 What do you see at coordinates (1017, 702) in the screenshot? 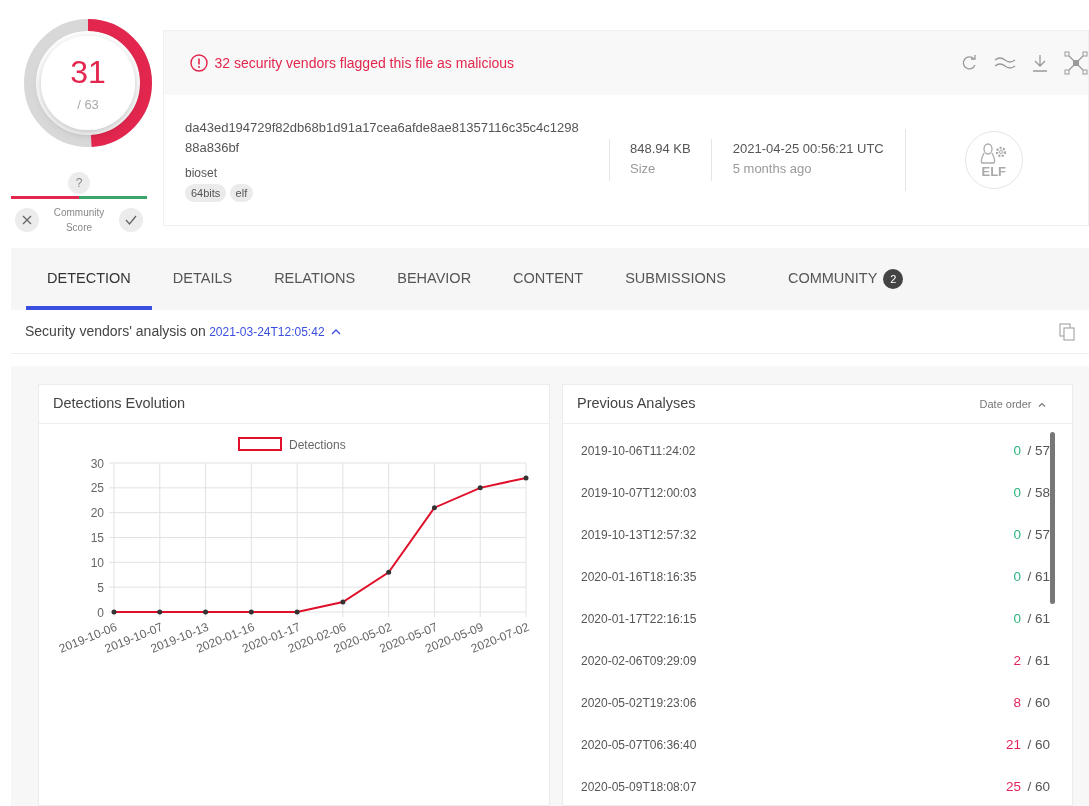
I see `detection-count: 8` at bounding box center [1017, 702].